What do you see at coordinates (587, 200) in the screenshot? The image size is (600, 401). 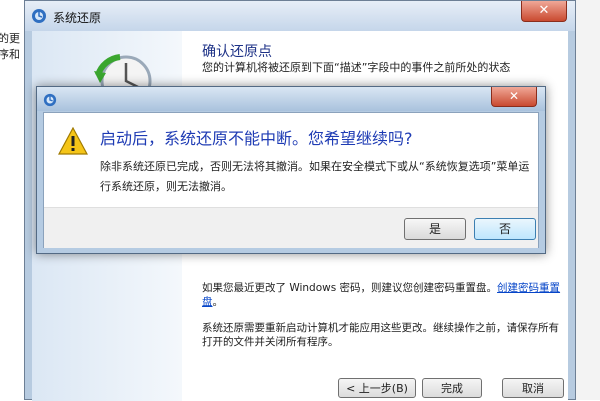 I see `background-window-right` at bounding box center [587, 200].